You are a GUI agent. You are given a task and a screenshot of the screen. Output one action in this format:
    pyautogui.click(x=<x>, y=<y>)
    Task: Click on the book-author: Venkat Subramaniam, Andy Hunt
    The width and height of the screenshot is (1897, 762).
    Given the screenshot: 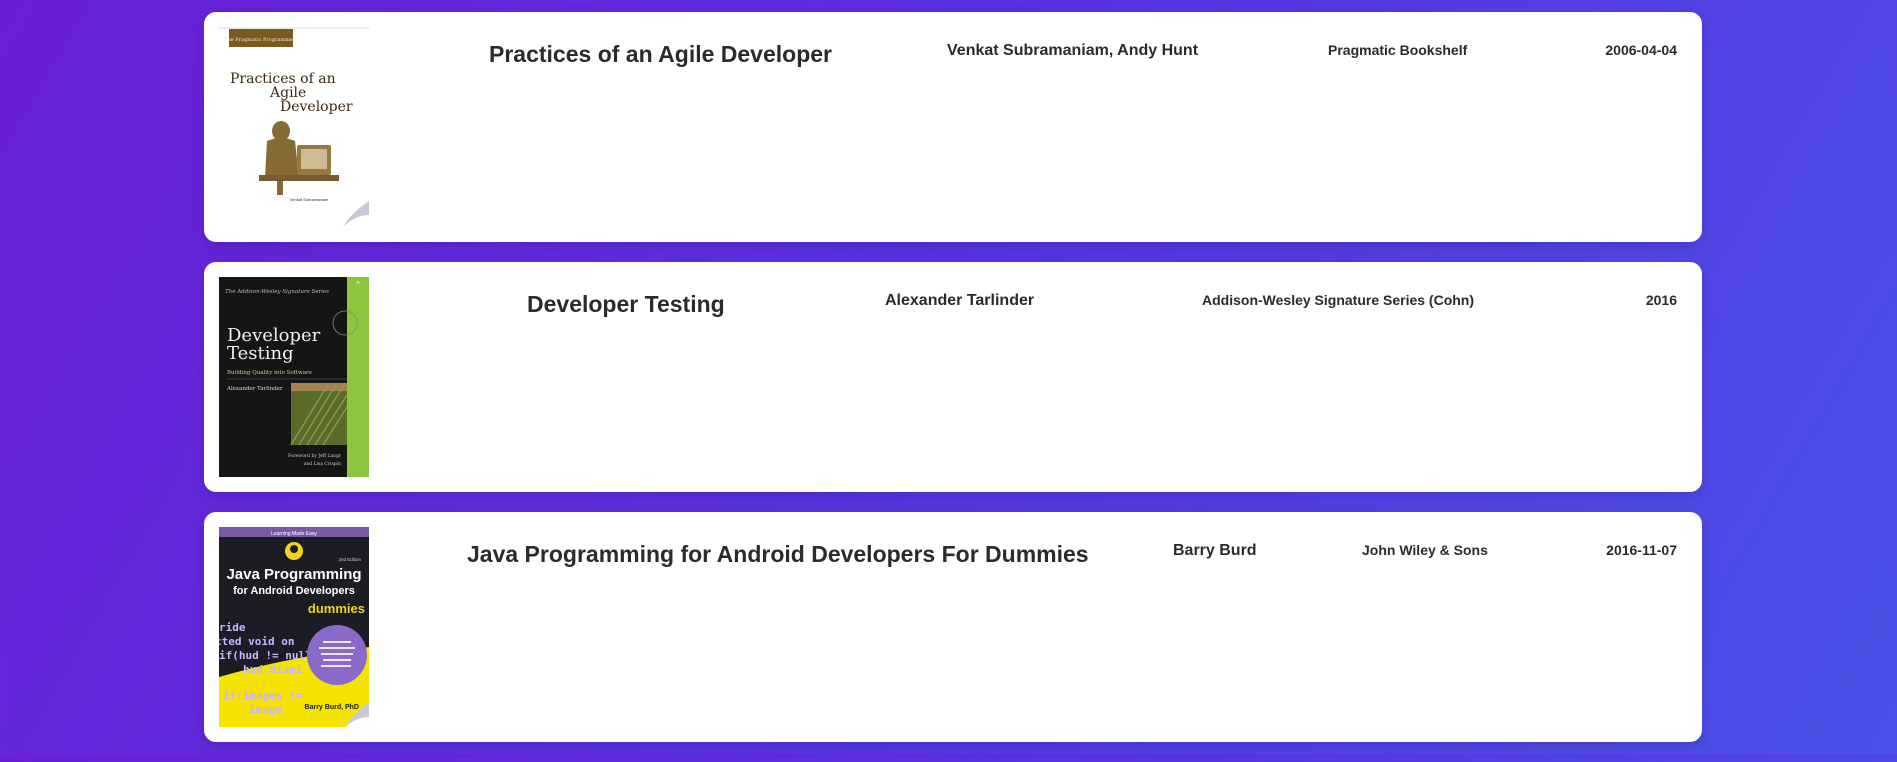 What is the action you would take?
    pyautogui.click(x=1073, y=50)
    